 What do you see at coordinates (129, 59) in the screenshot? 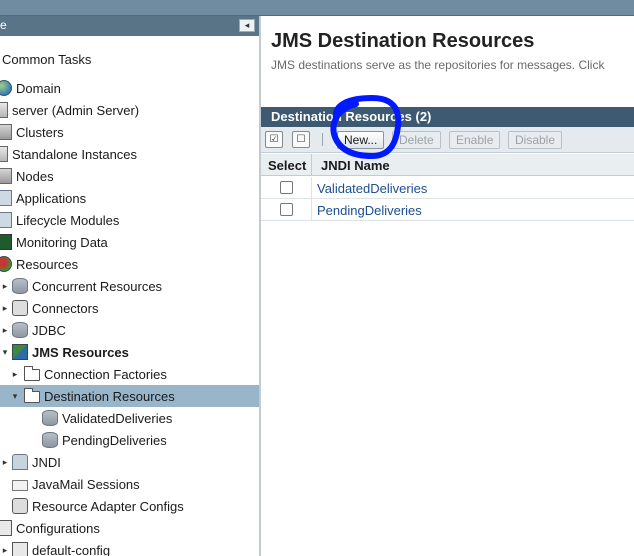
I see `tree-item-common-tasks: Common Tasks` at bounding box center [129, 59].